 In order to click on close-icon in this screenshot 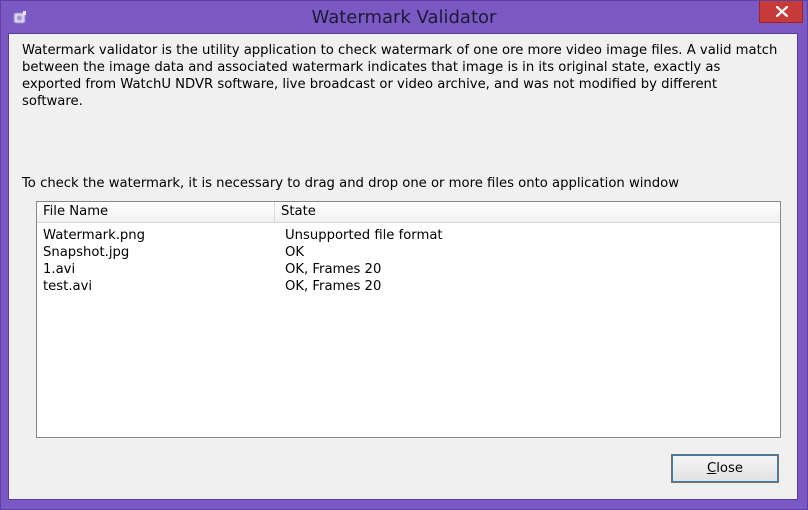, I will do `click(782, 11)`.